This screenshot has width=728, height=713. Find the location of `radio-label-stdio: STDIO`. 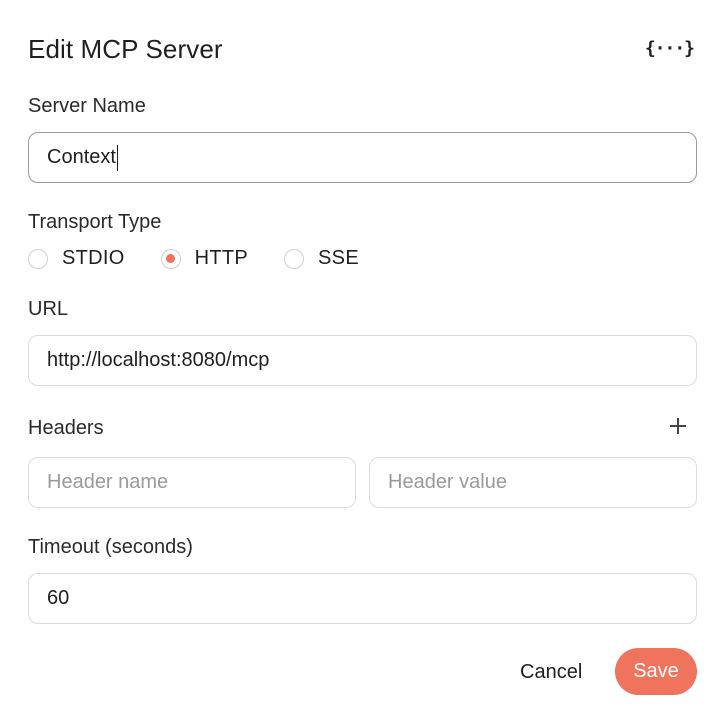

radio-label-stdio: STDIO is located at coordinates (93, 258).